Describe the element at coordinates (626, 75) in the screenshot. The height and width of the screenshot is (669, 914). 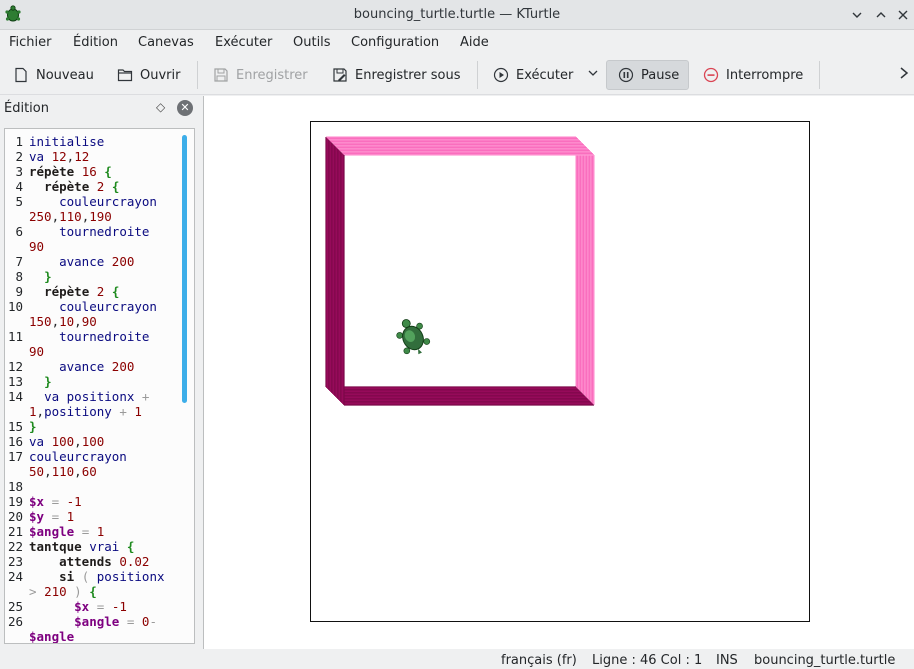
I see `pause-icon` at that location.